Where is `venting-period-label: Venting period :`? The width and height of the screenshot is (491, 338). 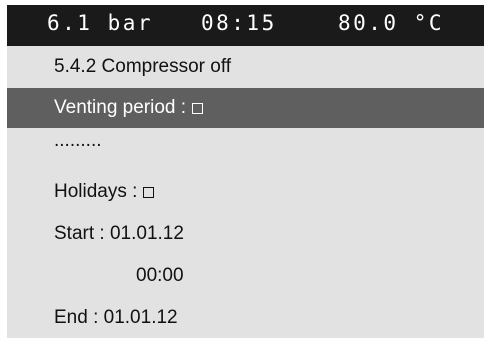 venting-period-label: Venting period : is located at coordinates (120, 107).